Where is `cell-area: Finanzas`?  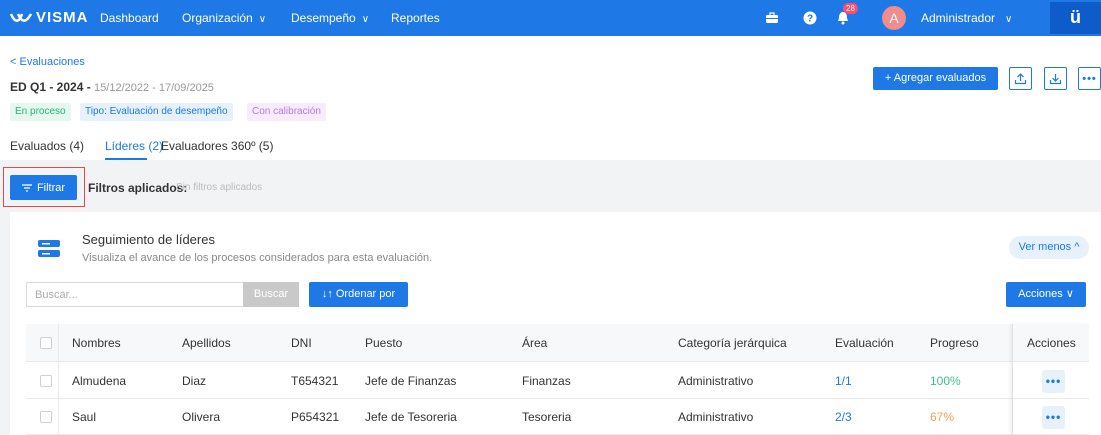
cell-area: Finanzas is located at coordinates (546, 380).